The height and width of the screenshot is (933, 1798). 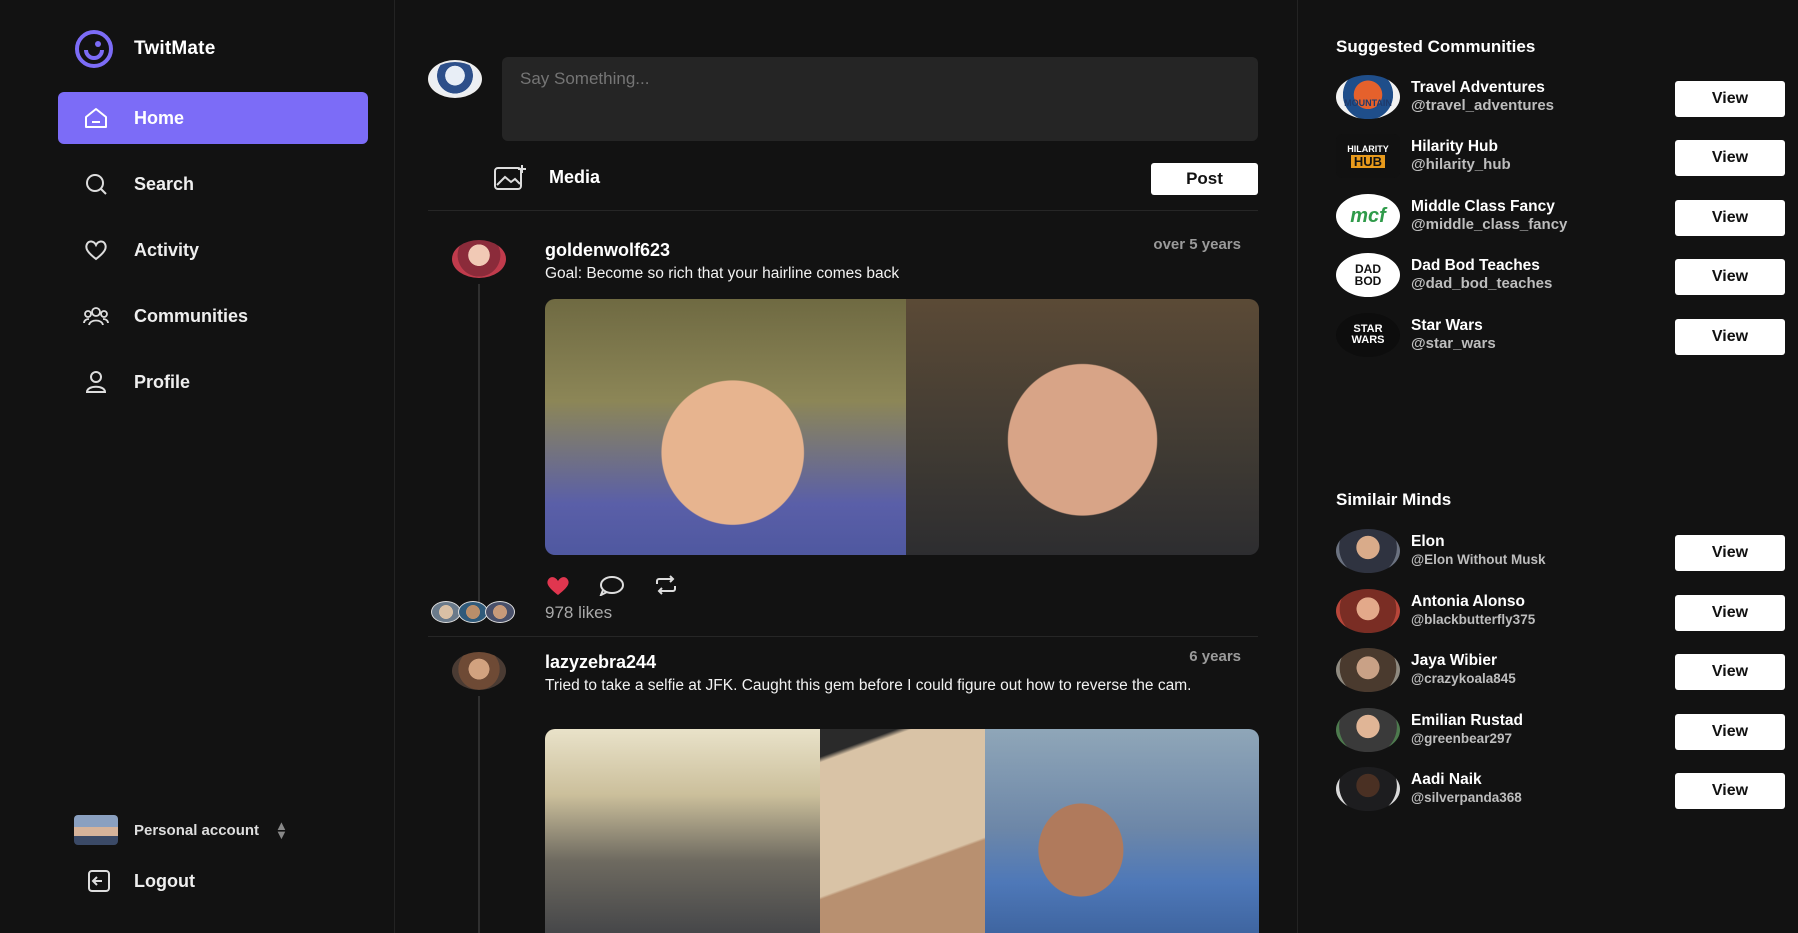 What do you see at coordinates (96, 250) in the screenshot?
I see `heart-icon` at bounding box center [96, 250].